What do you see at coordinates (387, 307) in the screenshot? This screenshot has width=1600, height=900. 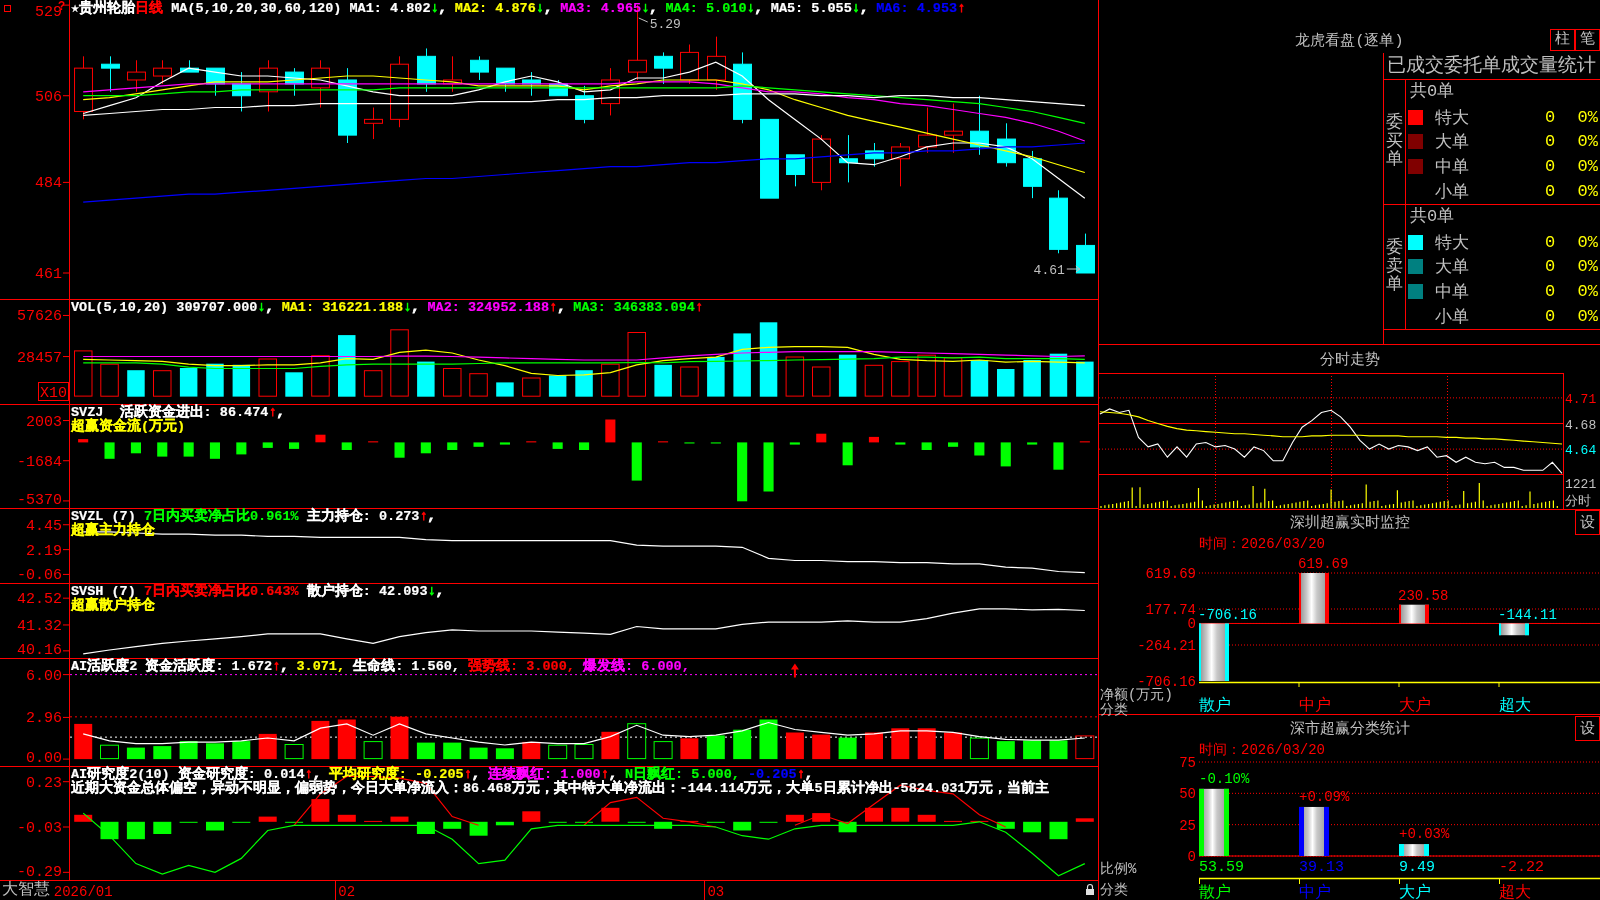 I see `indicator-legend: VOL(5,10,20) 309707.000↓, MA1: 316221.188↓, MA2: 324952.188↑, MA3: 346383.094↑` at bounding box center [387, 307].